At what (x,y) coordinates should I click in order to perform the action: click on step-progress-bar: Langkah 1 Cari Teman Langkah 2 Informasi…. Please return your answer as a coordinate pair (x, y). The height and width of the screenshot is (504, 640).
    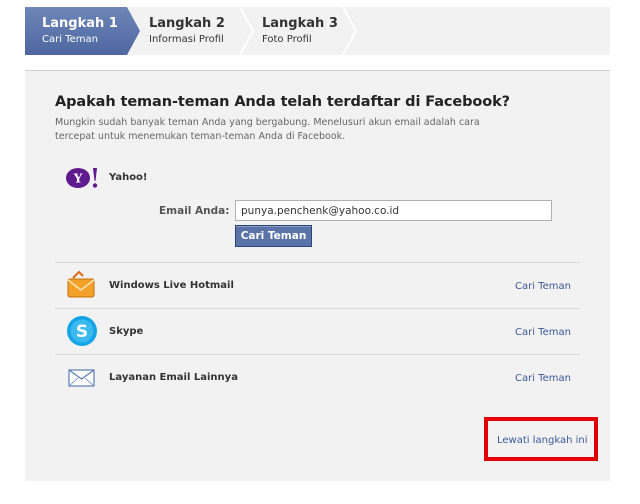
    Looking at the image, I should click on (317, 31).